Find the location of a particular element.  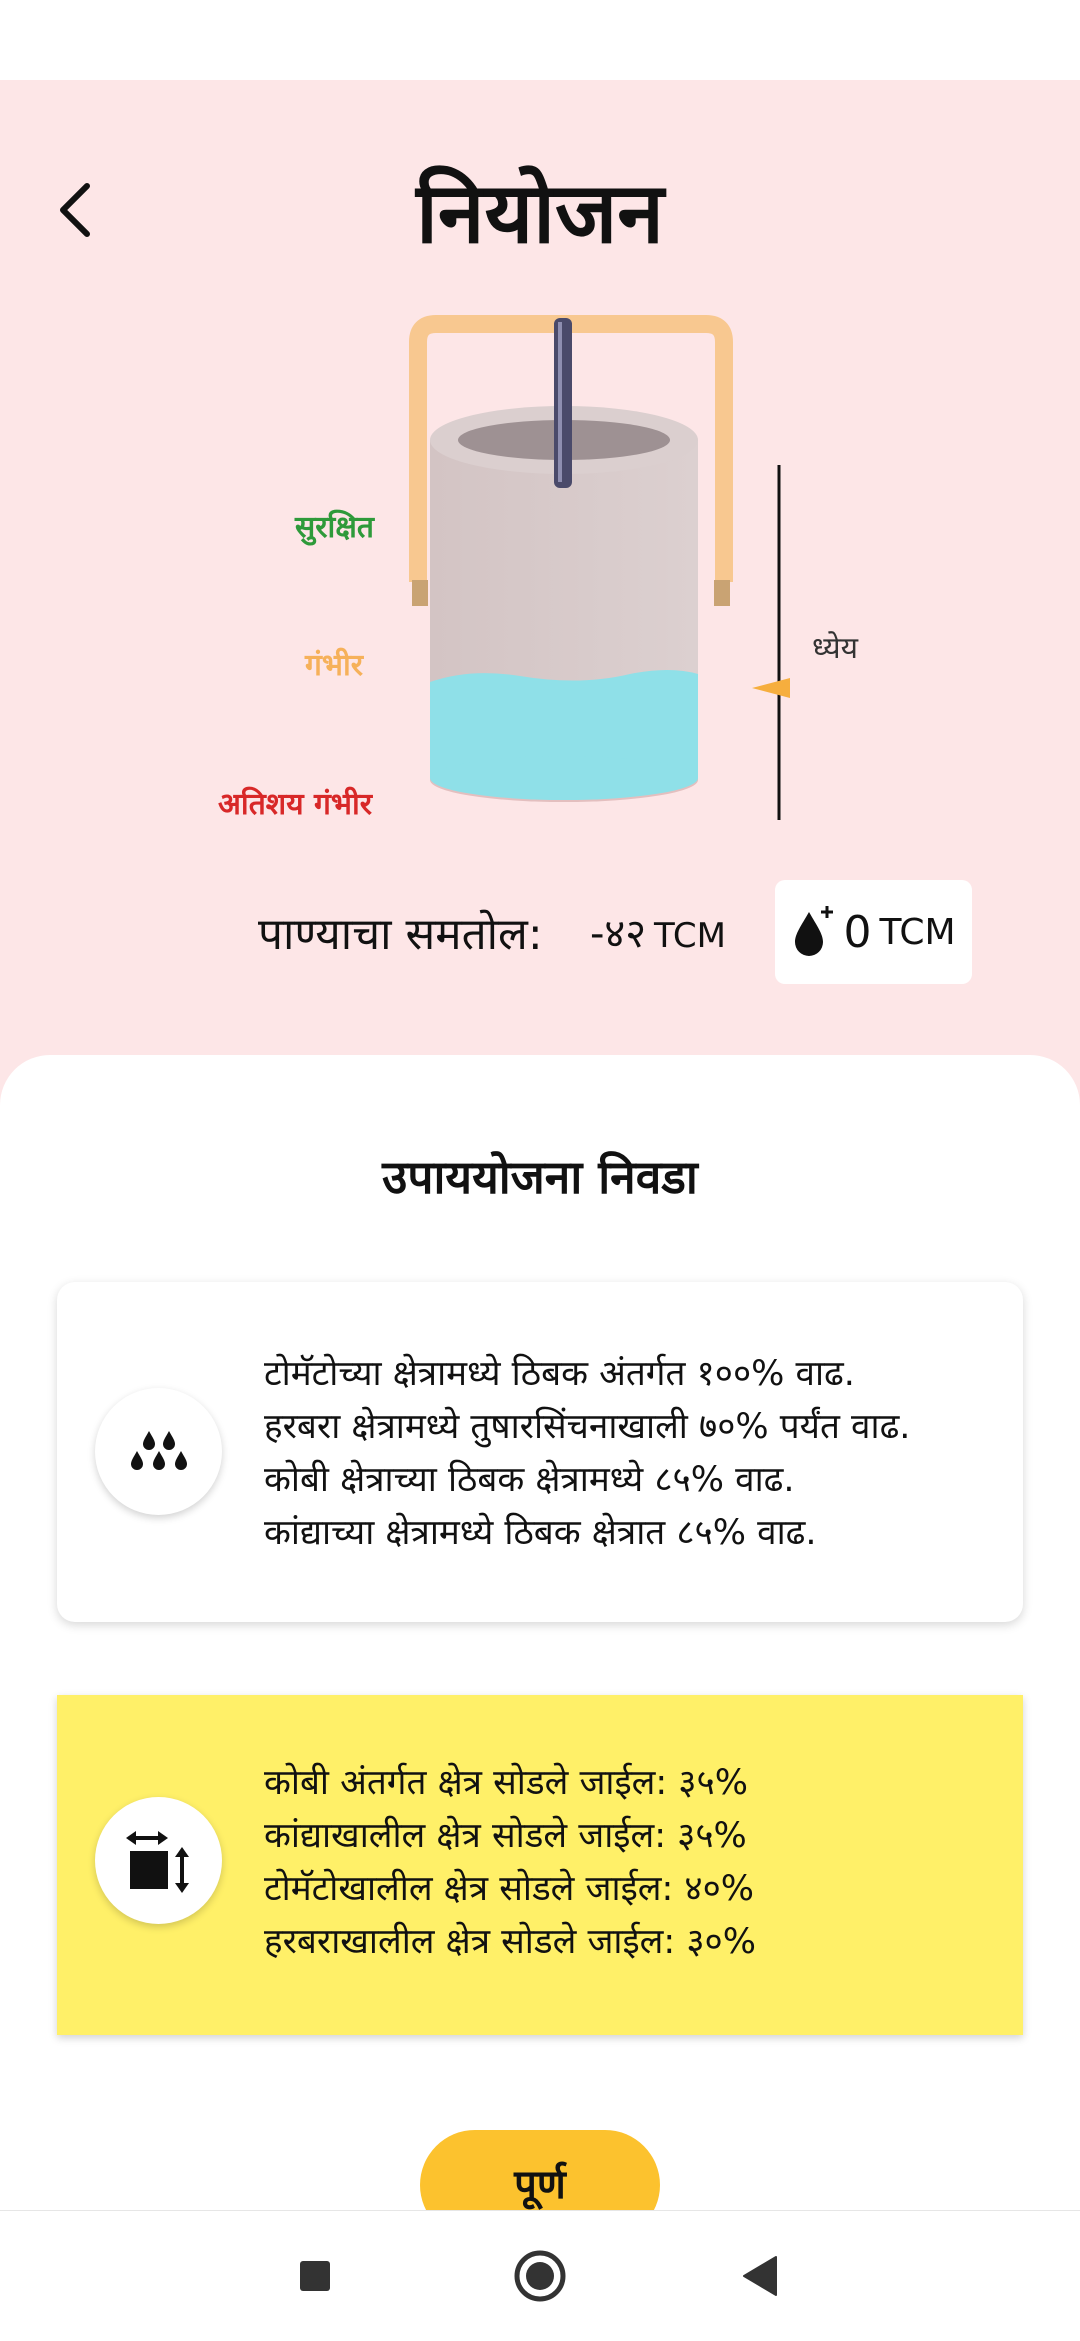

water-balance-row: पाण्याचा समतोल: -४२ TCM 0 TCM is located at coordinates (540, 932).